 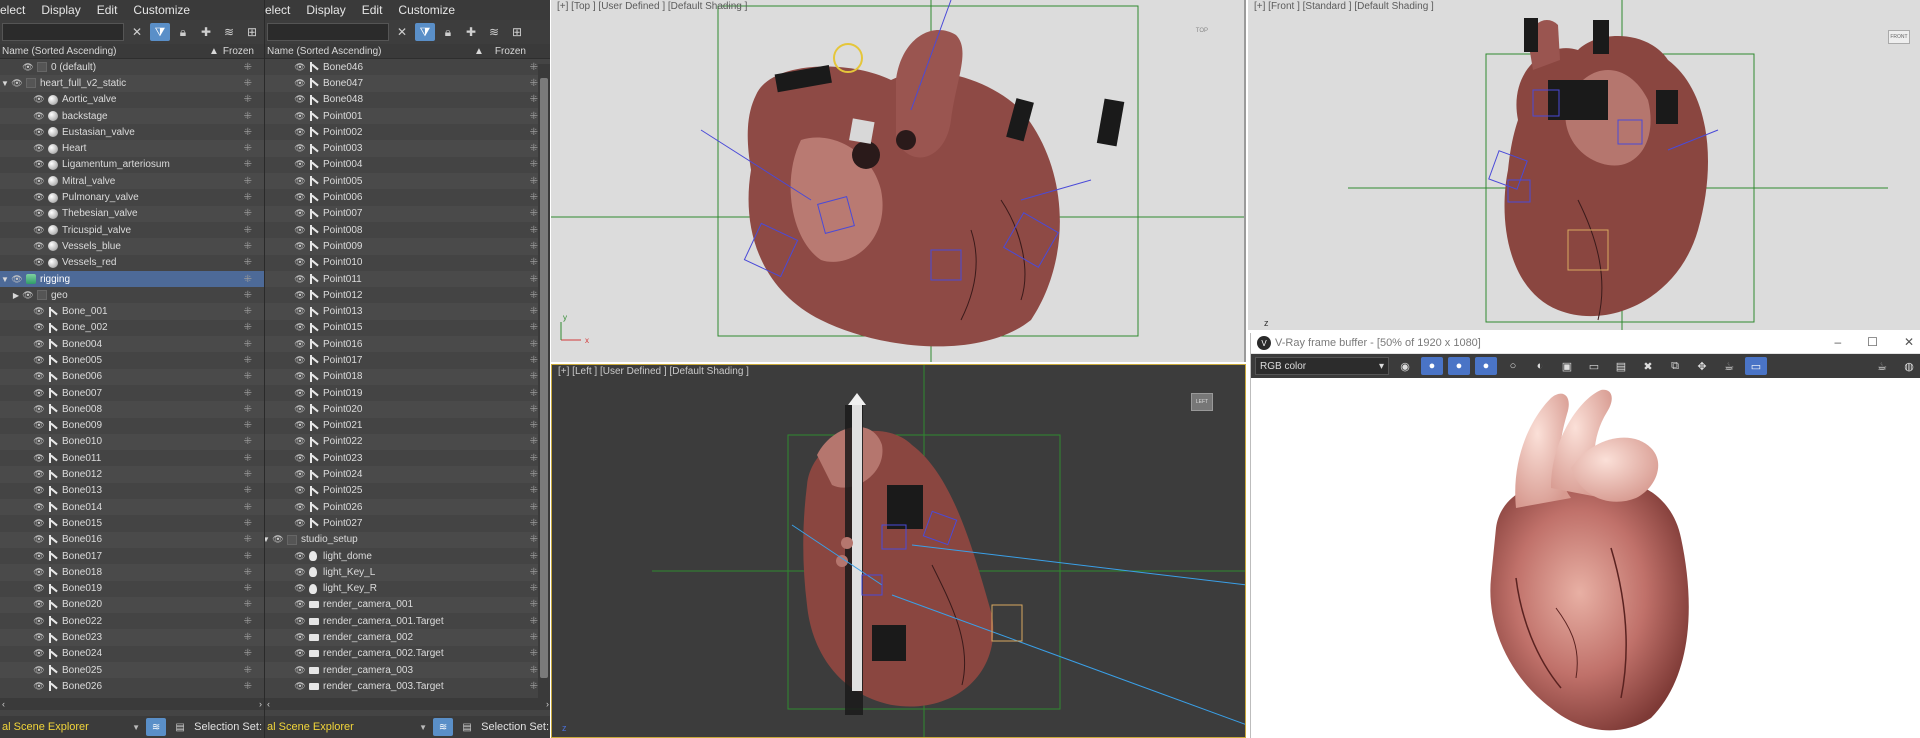 What do you see at coordinates (132, 213) in the screenshot?
I see `explorer-row: 👁︎ Thebesian_valve ⁜` at bounding box center [132, 213].